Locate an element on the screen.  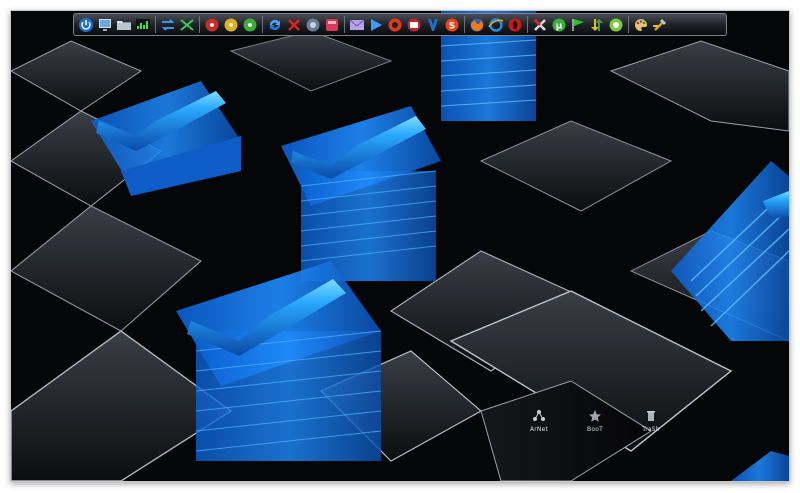
utorrent-icon: µ is located at coordinates (559, 25).